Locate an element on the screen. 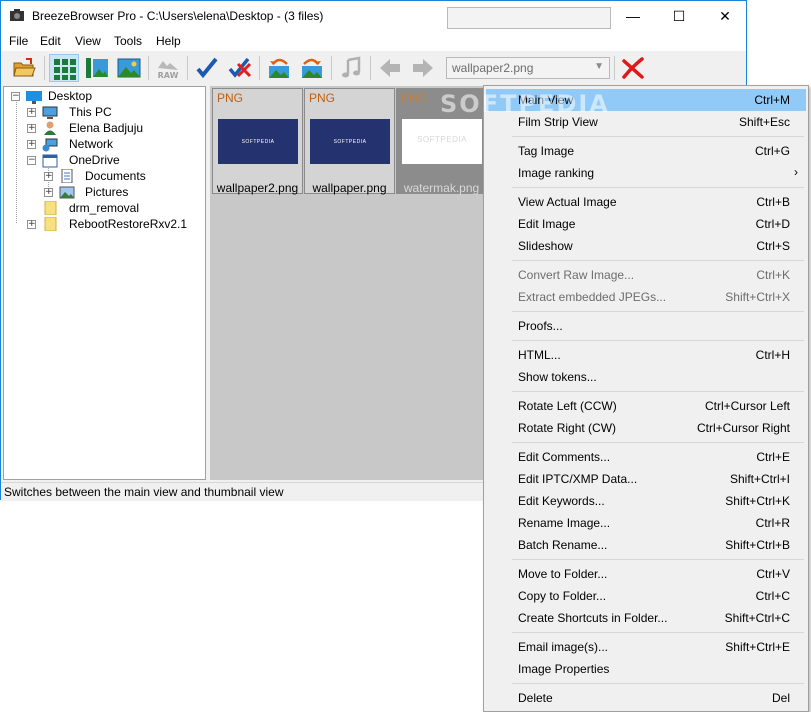 The image size is (811, 712). network-icon is located at coordinates (50, 145).